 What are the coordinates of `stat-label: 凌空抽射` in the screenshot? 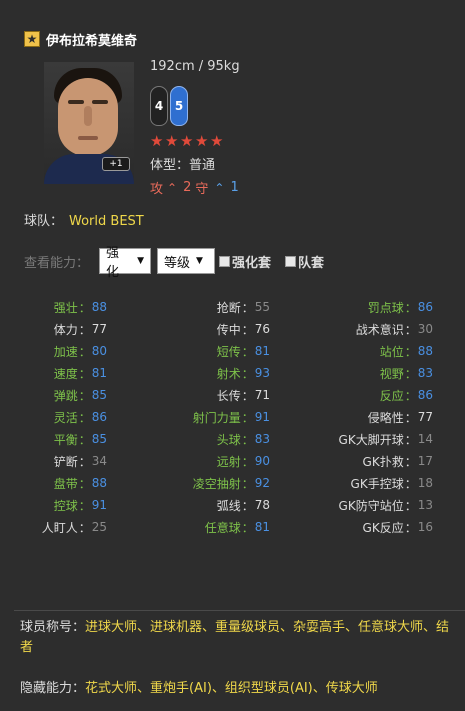 It's located at (216, 483).